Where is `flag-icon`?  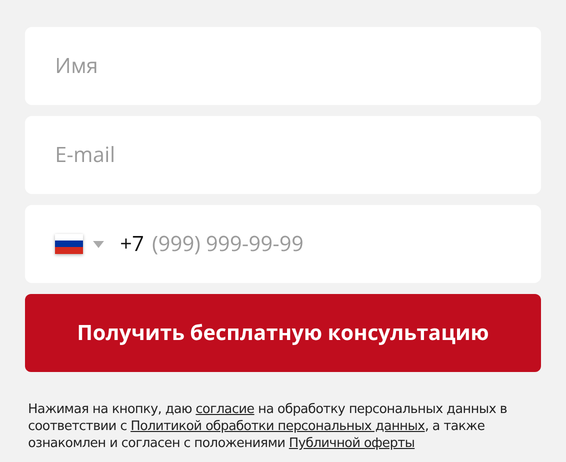 flag-icon is located at coordinates (69, 244).